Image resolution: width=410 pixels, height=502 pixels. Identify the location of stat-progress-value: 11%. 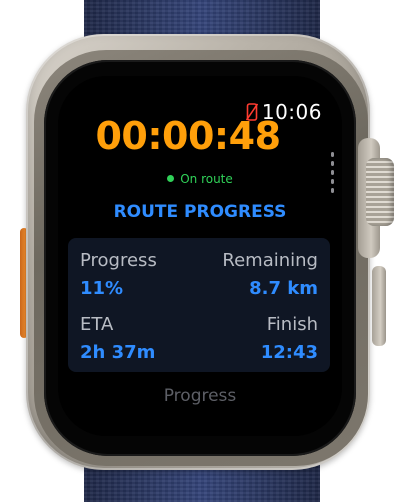
(102, 288).